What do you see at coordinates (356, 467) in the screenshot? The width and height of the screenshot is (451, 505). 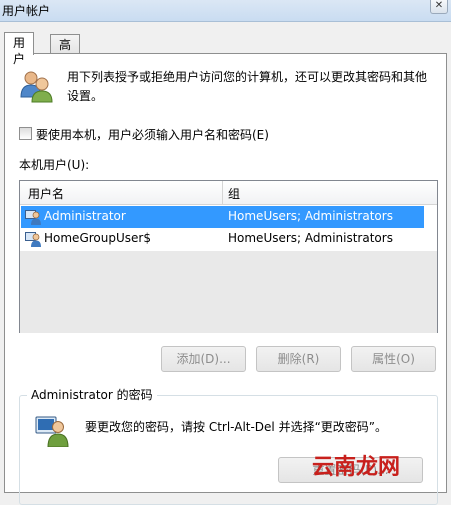 I see `watermark-text: 云南龙网` at bounding box center [356, 467].